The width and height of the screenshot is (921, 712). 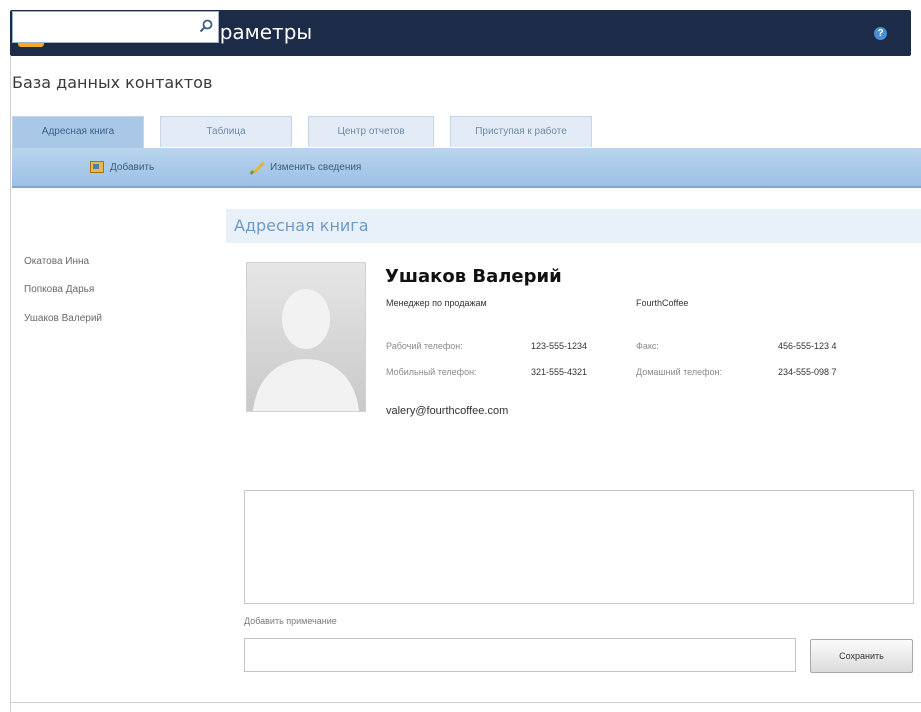 What do you see at coordinates (112, 82) in the screenshot?
I see `page-title: База данных контактов` at bounding box center [112, 82].